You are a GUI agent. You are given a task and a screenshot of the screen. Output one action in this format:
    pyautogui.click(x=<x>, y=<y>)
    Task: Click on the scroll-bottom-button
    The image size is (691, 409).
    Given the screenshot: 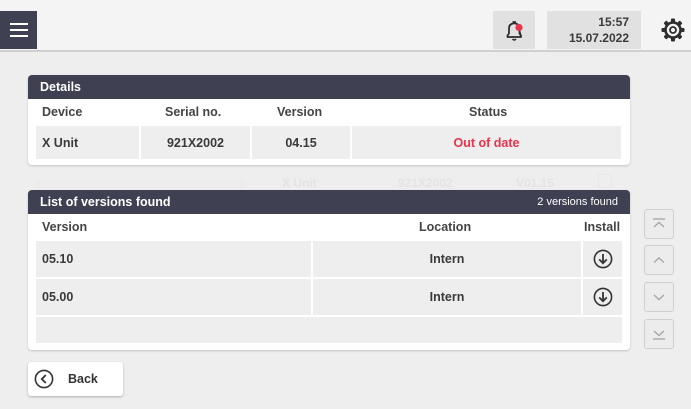 What is the action you would take?
    pyautogui.click(x=659, y=334)
    